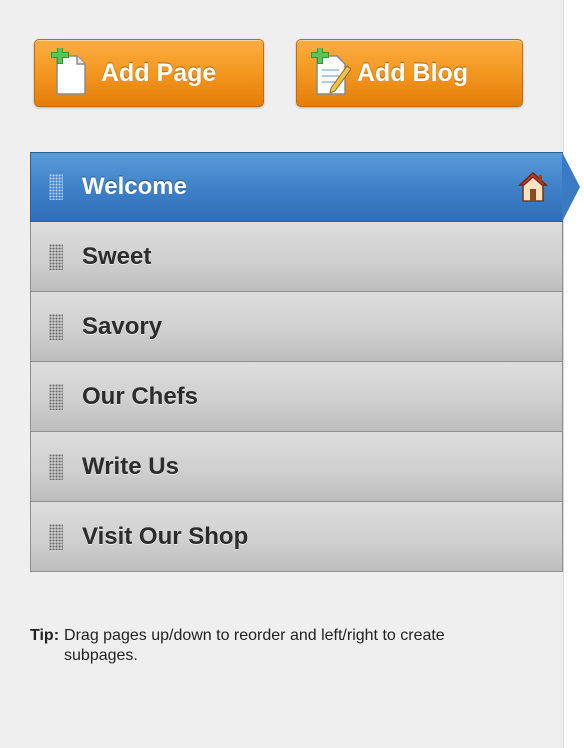  What do you see at coordinates (296, 397) in the screenshot?
I see `page-item-our-chefs: Our Chefs` at bounding box center [296, 397].